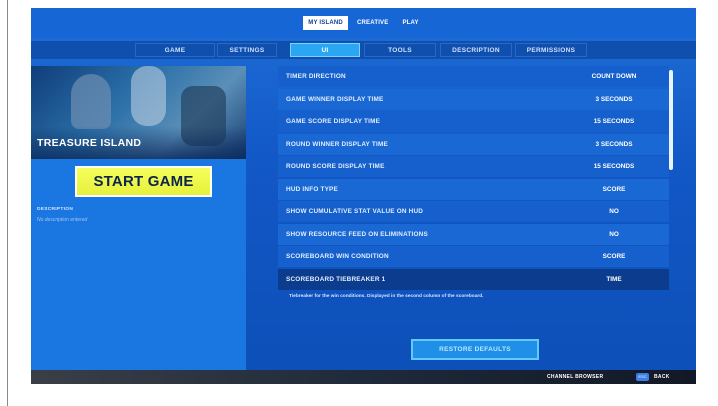 This screenshot has height=406, width=718. Describe the element at coordinates (662, 377) in the screenshot. I see `back-button: BACK` at that location.